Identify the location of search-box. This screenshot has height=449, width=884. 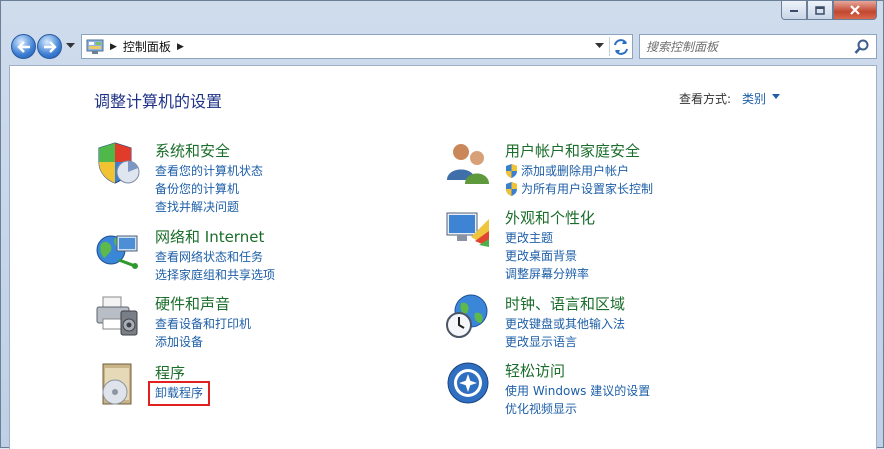
(758, 46).